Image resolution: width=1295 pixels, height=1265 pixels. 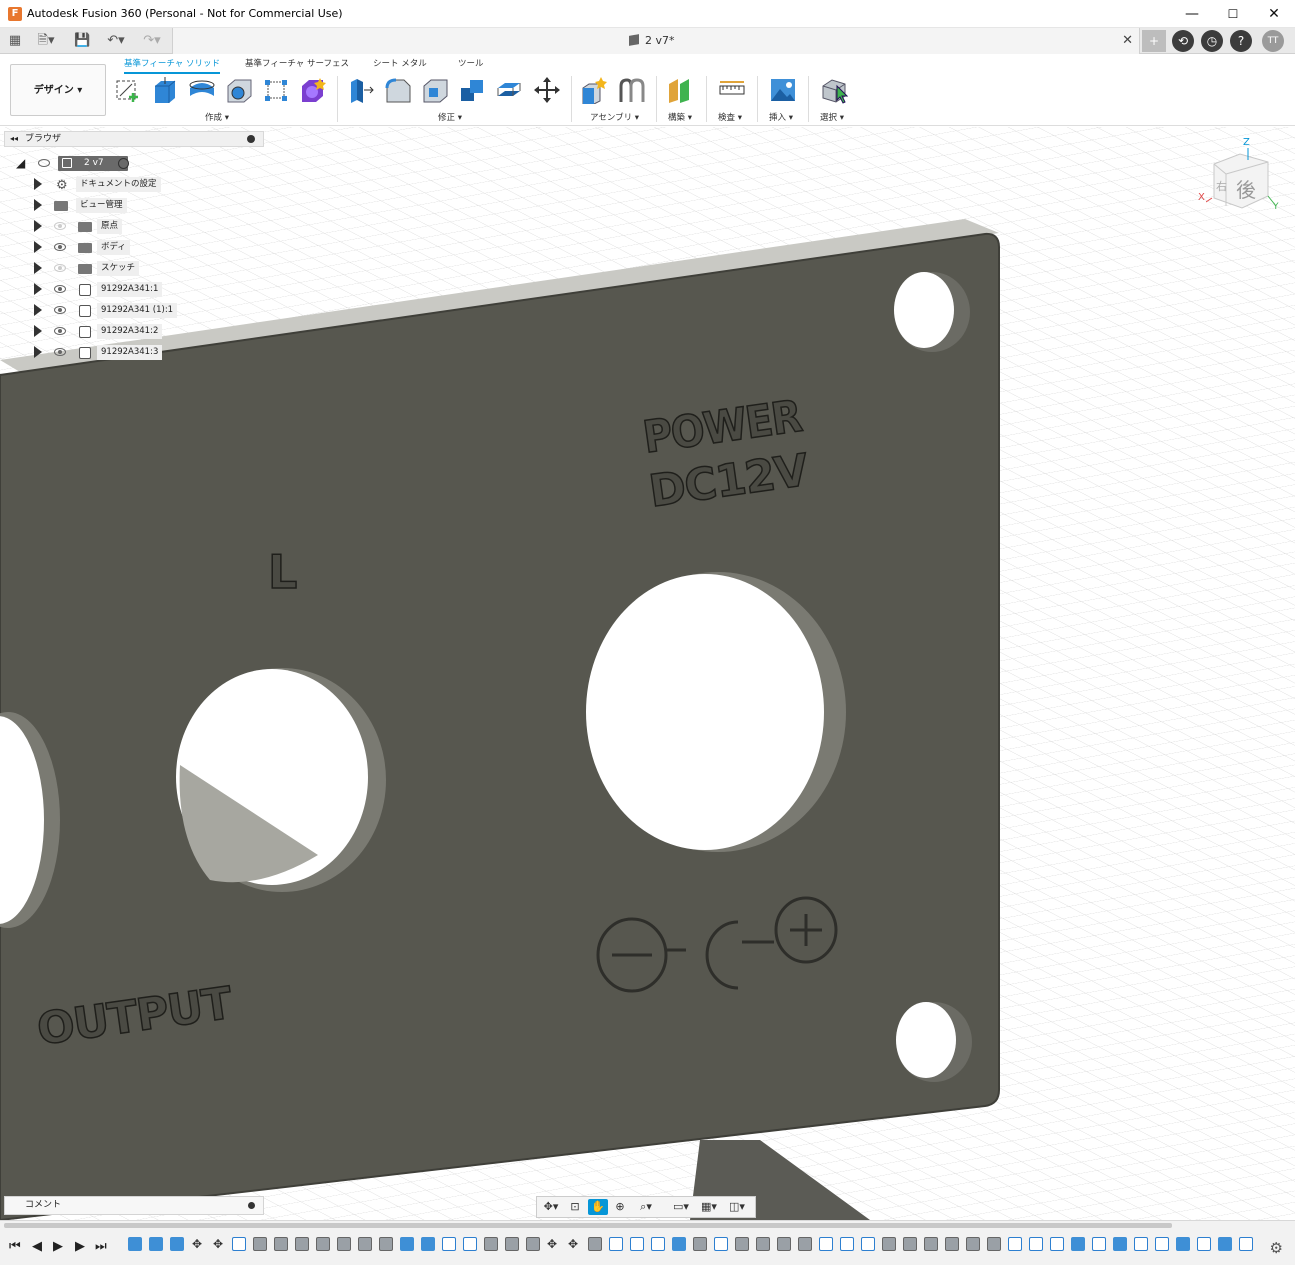 I want to click on comments-pin-icon, so click(x=251, y=1205).